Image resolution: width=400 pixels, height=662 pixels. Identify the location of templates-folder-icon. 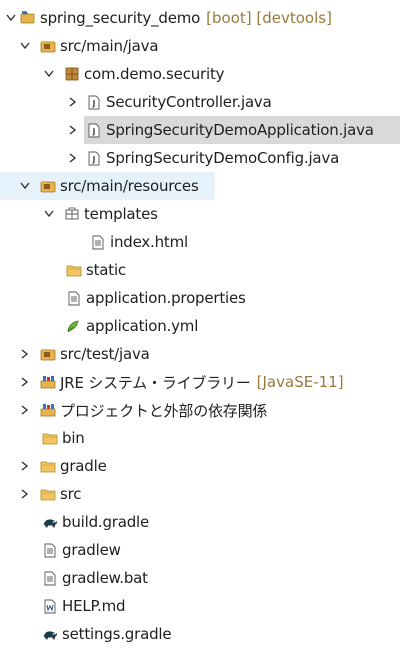
(72, 214).